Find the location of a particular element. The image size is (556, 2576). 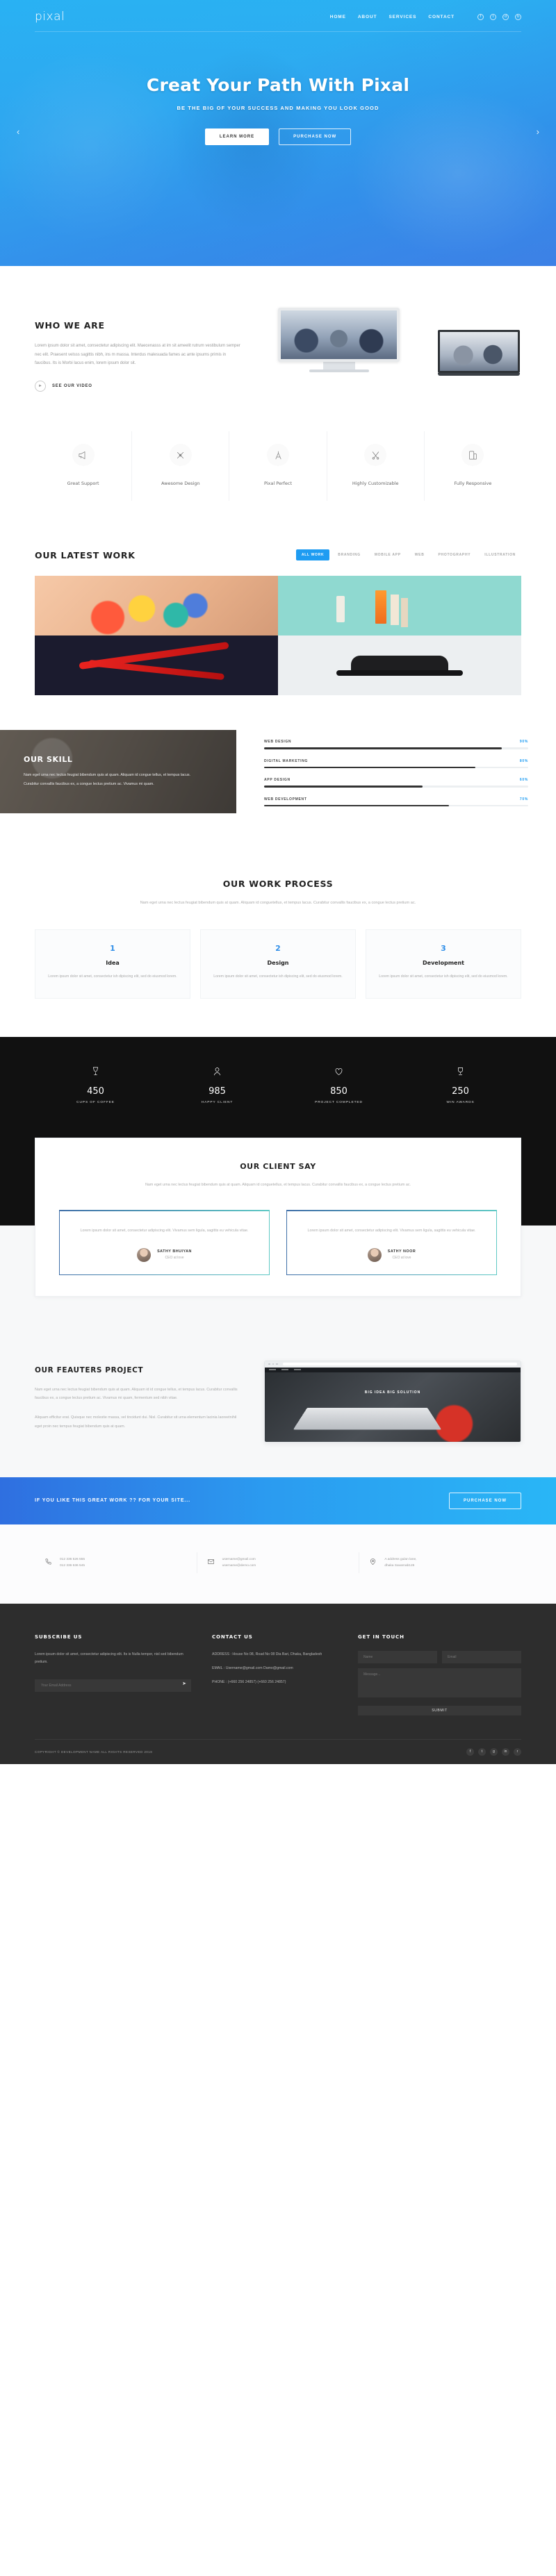

filter-mobile-app: MOBILE APP is located at coordinates (388, 554).